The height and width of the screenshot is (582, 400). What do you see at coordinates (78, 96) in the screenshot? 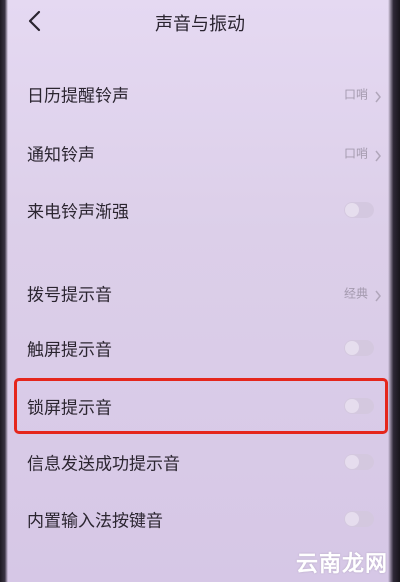
I see `setting-label: 日历提醒铃声` at bounding box center [78, 96].